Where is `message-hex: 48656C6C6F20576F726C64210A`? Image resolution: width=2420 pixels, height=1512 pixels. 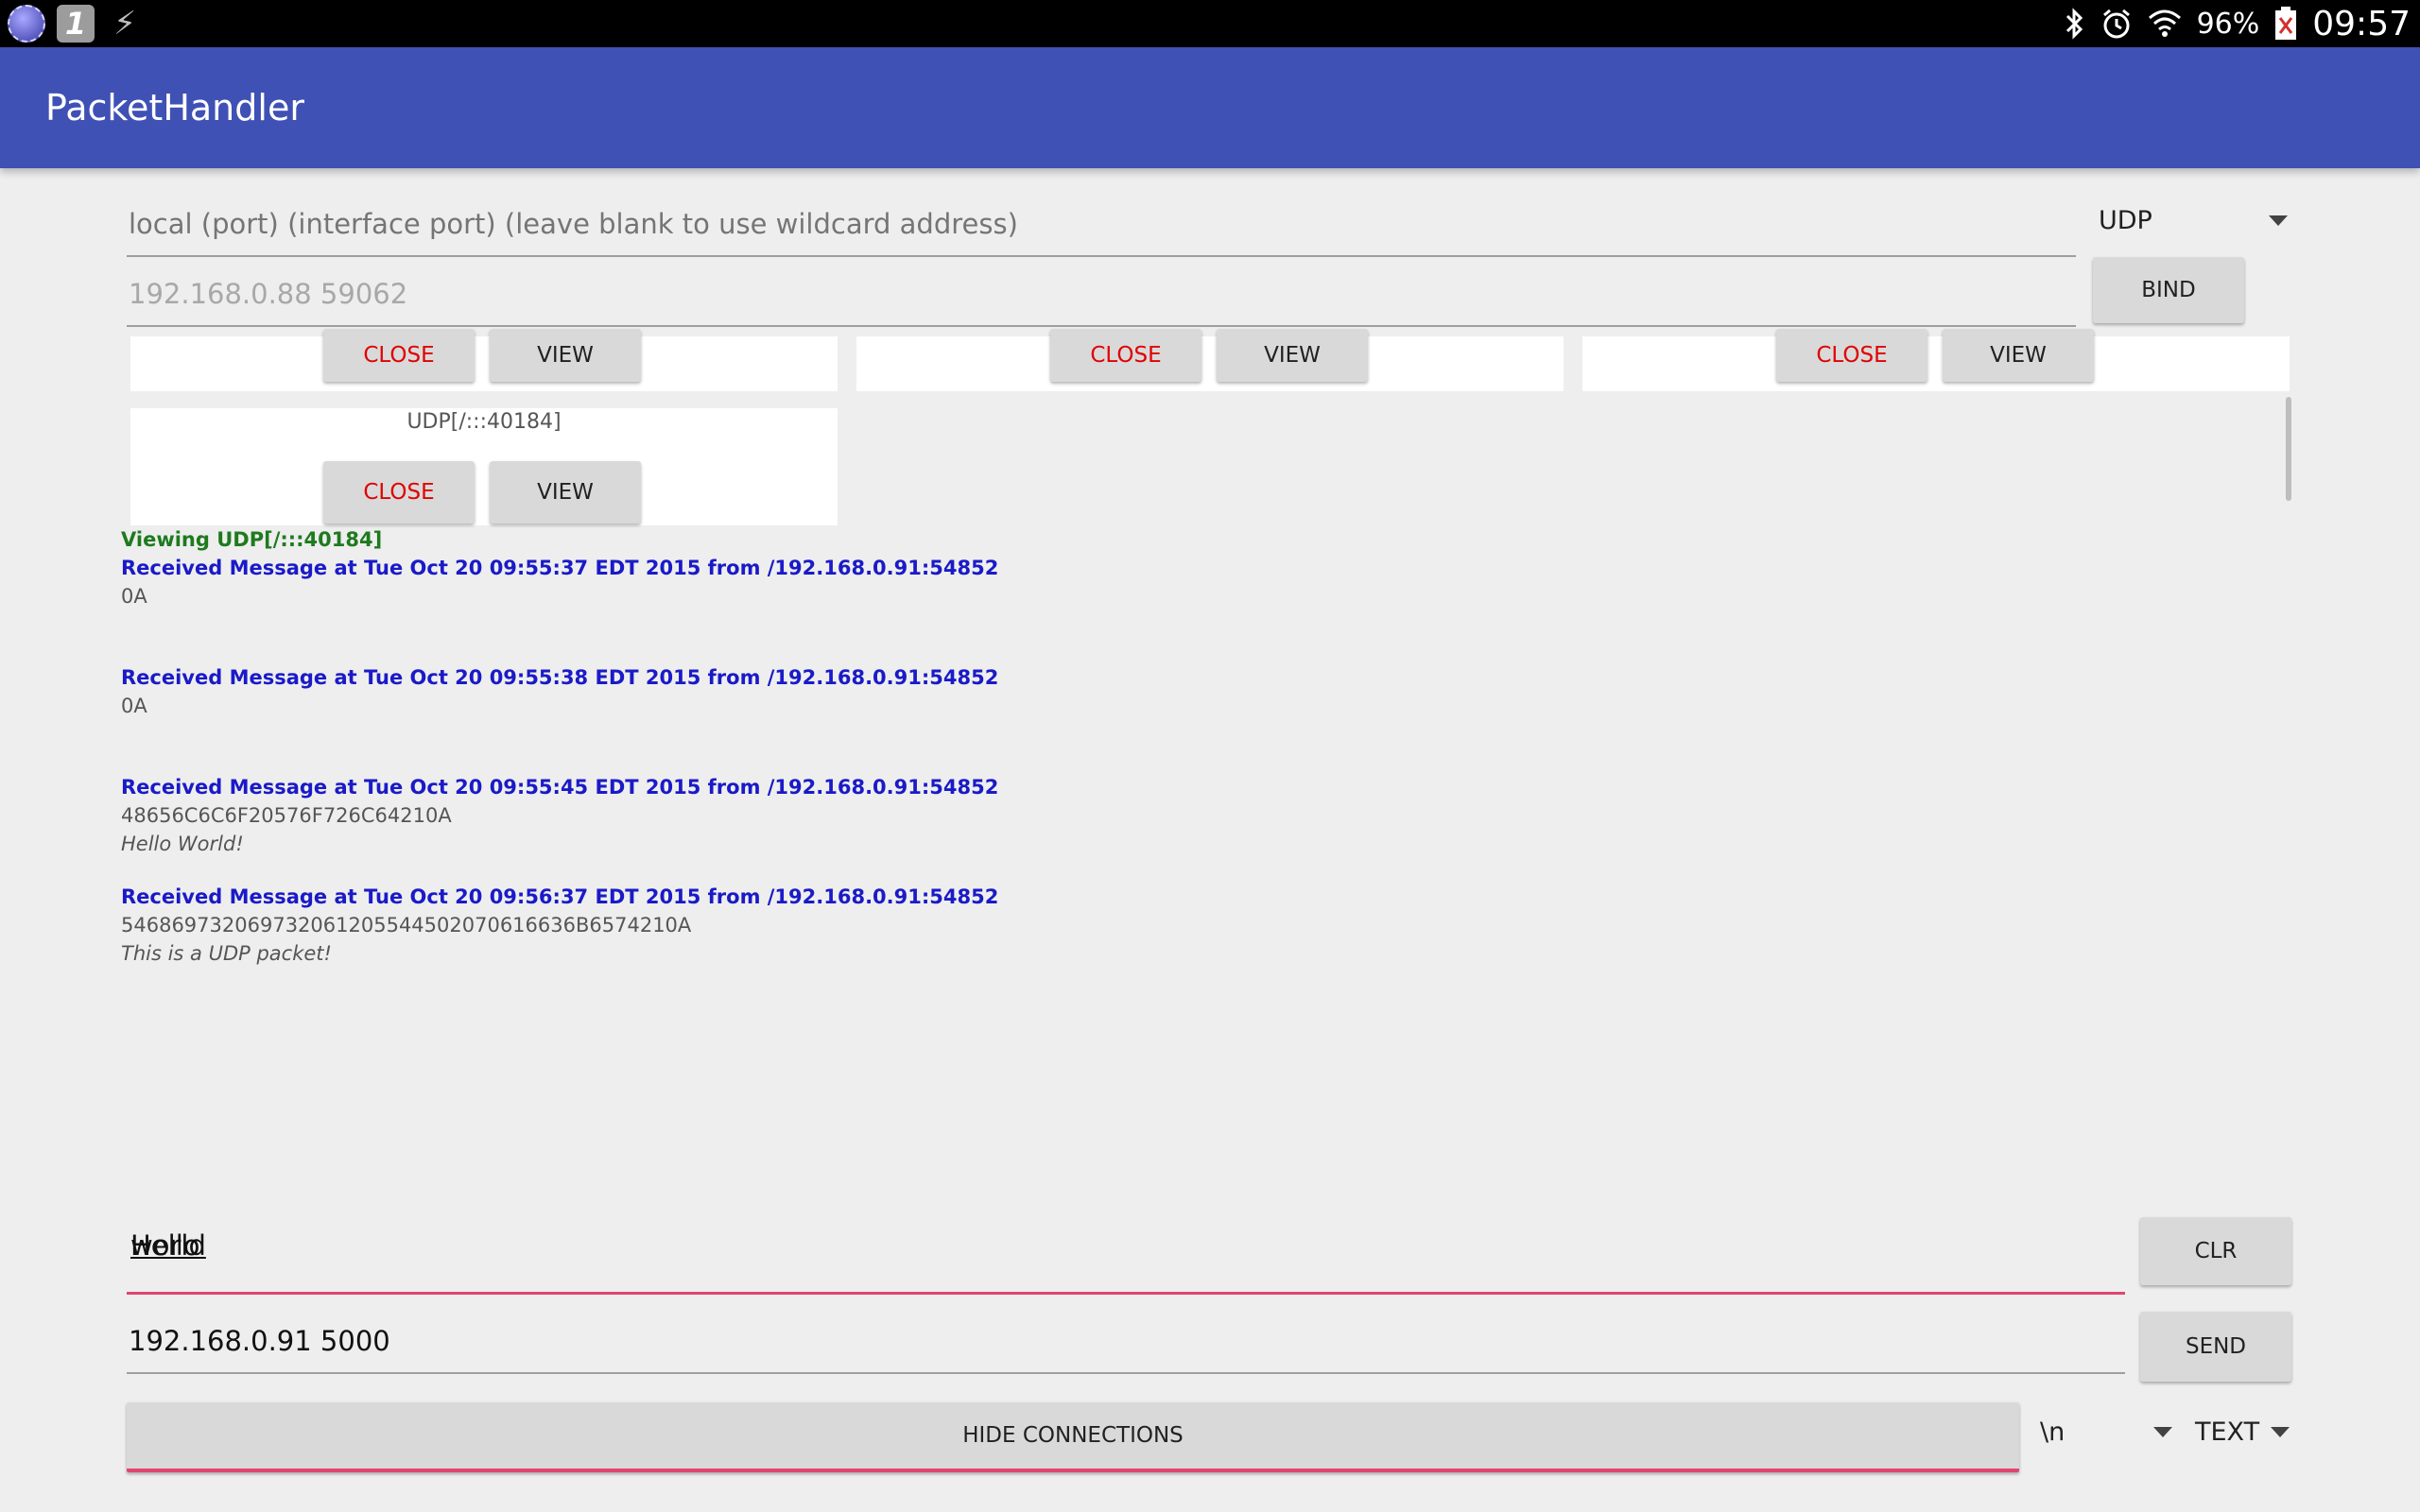
message-hex: 48656C6C6F20576F726C64210A is located at coordinates (286, 815).